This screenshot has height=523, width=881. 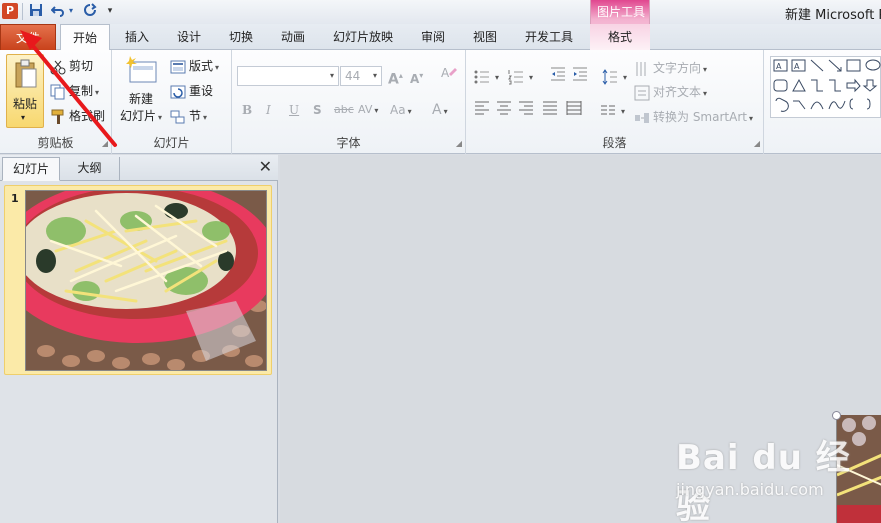 I want to click on convert-smartart-label: 转换为 SmartArt, so click(x=700, y=117).